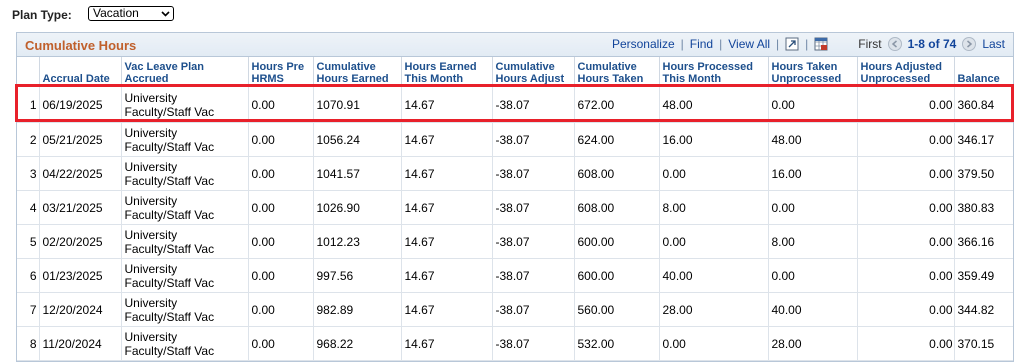  What do you see at coordinates (905, 72) in the screenshot?
I see `column-header: Hours Adjusted Unprocessed` at bounding box center [905, 72].